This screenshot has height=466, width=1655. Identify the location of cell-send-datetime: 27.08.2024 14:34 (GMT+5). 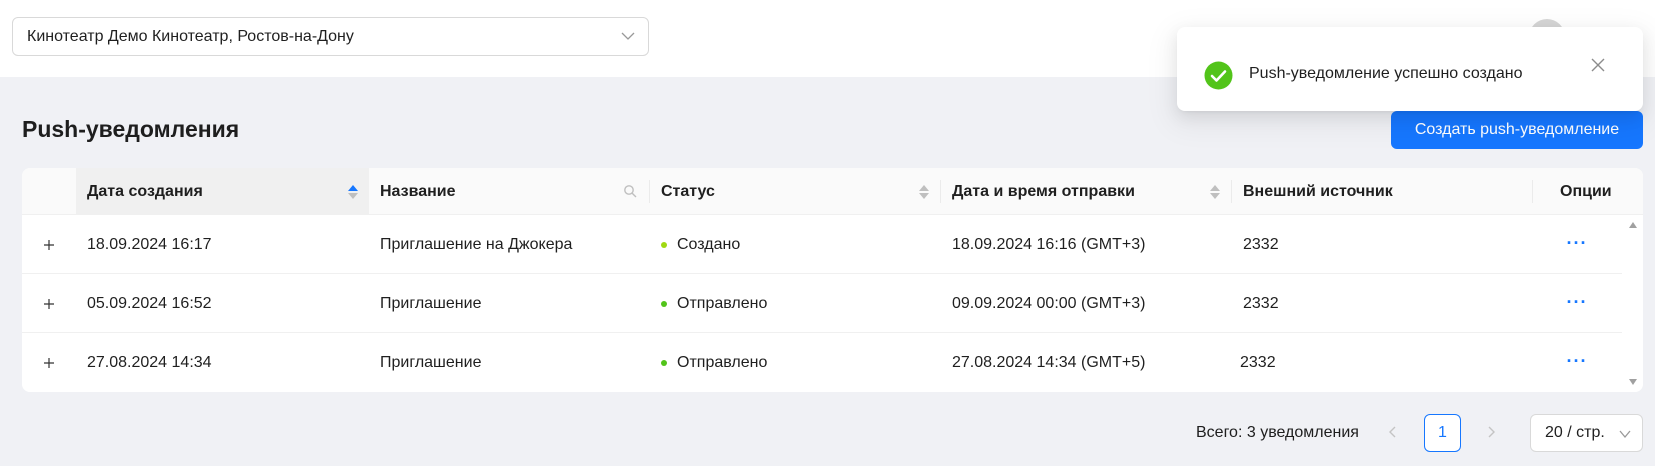
(1049, 362).